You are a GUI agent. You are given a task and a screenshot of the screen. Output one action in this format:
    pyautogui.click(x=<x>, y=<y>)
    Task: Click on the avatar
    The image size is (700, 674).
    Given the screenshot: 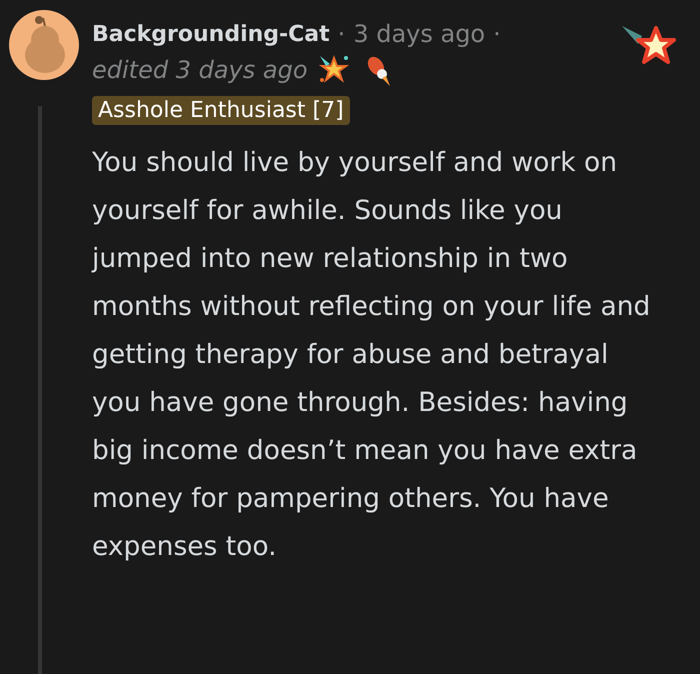 What is the action you would take?
    pyautogui.click(x=44, y=45)
    